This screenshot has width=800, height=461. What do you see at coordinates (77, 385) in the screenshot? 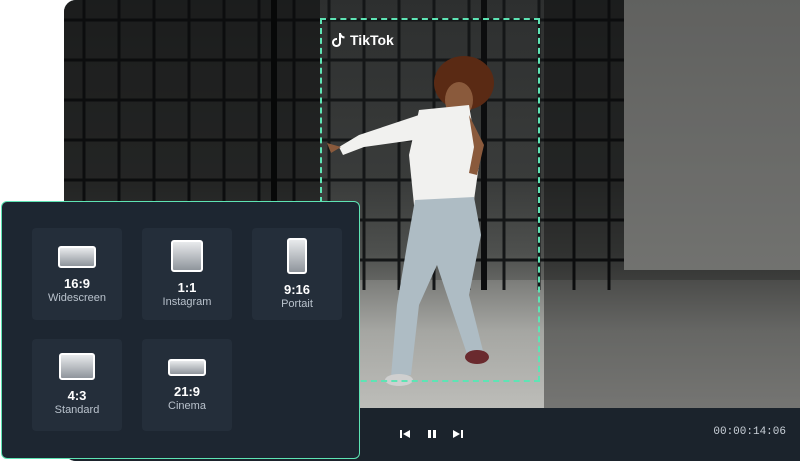
I see `ratio-option-standard: 4:3 Standard` at bounding box center [77, 385].